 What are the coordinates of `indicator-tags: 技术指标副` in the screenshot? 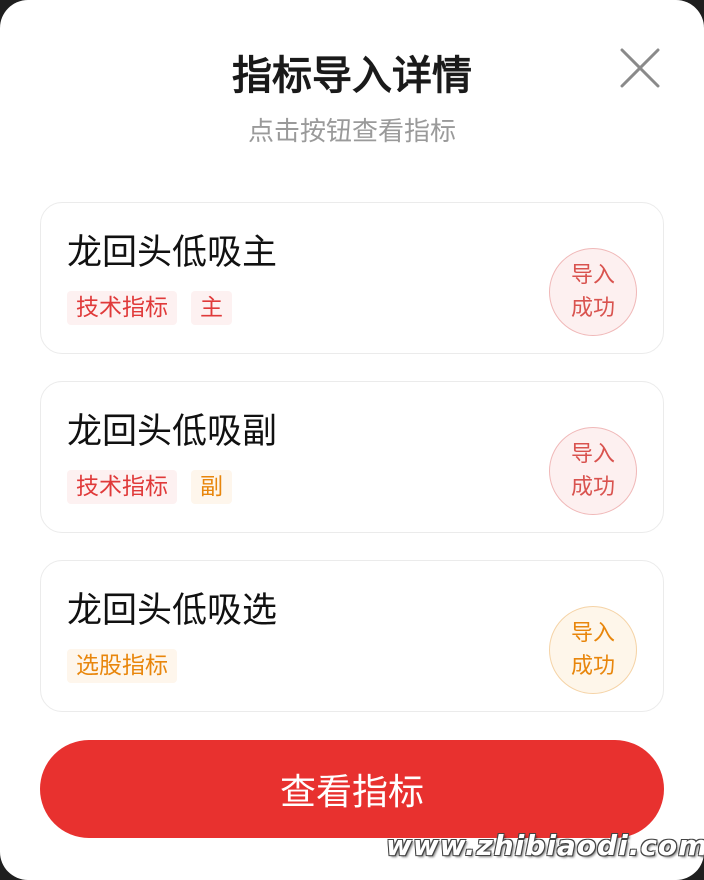 It's located at (149, 487).